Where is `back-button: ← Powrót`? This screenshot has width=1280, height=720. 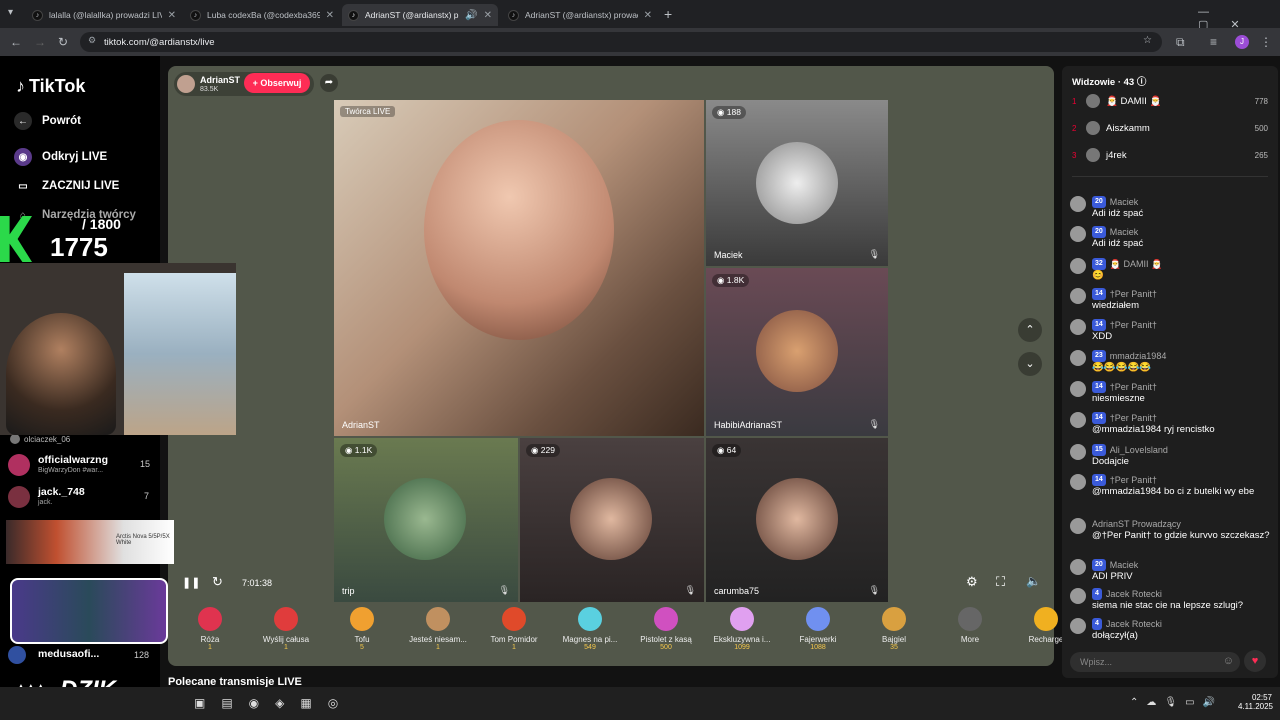 back-button: ← Powrót is located at coordinates (47, 121).